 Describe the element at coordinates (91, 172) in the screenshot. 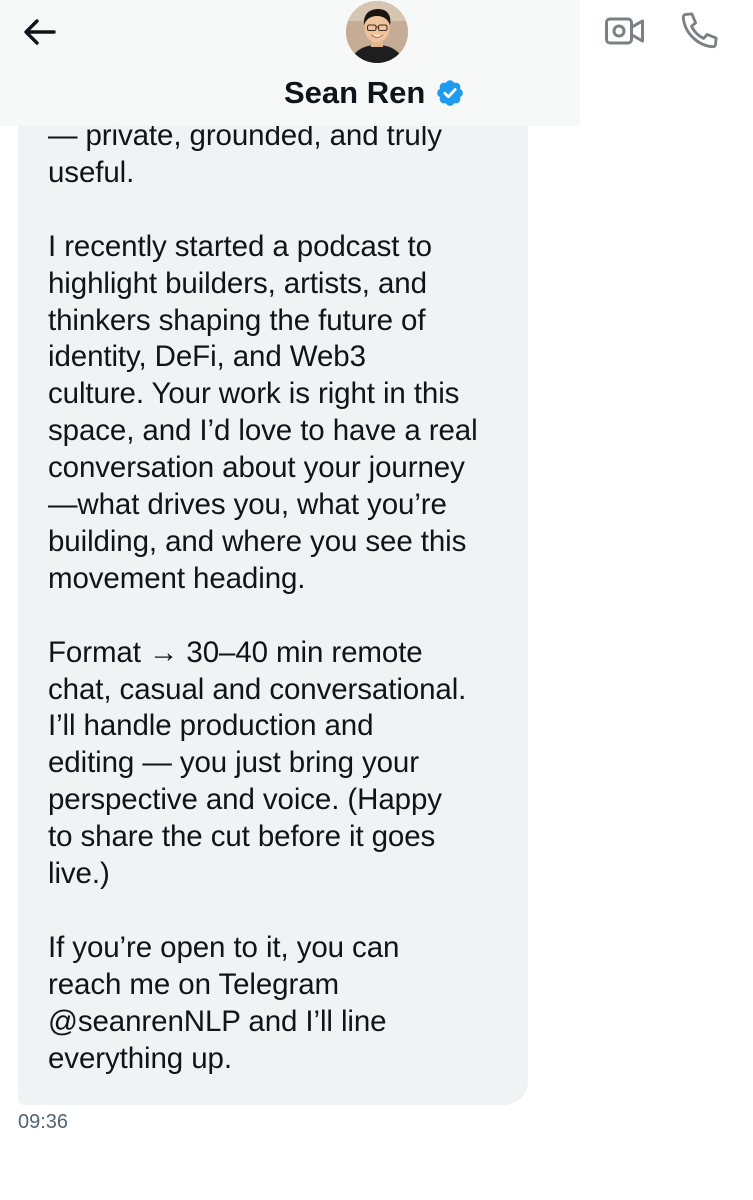

I see `message-line: useful.` at that location.